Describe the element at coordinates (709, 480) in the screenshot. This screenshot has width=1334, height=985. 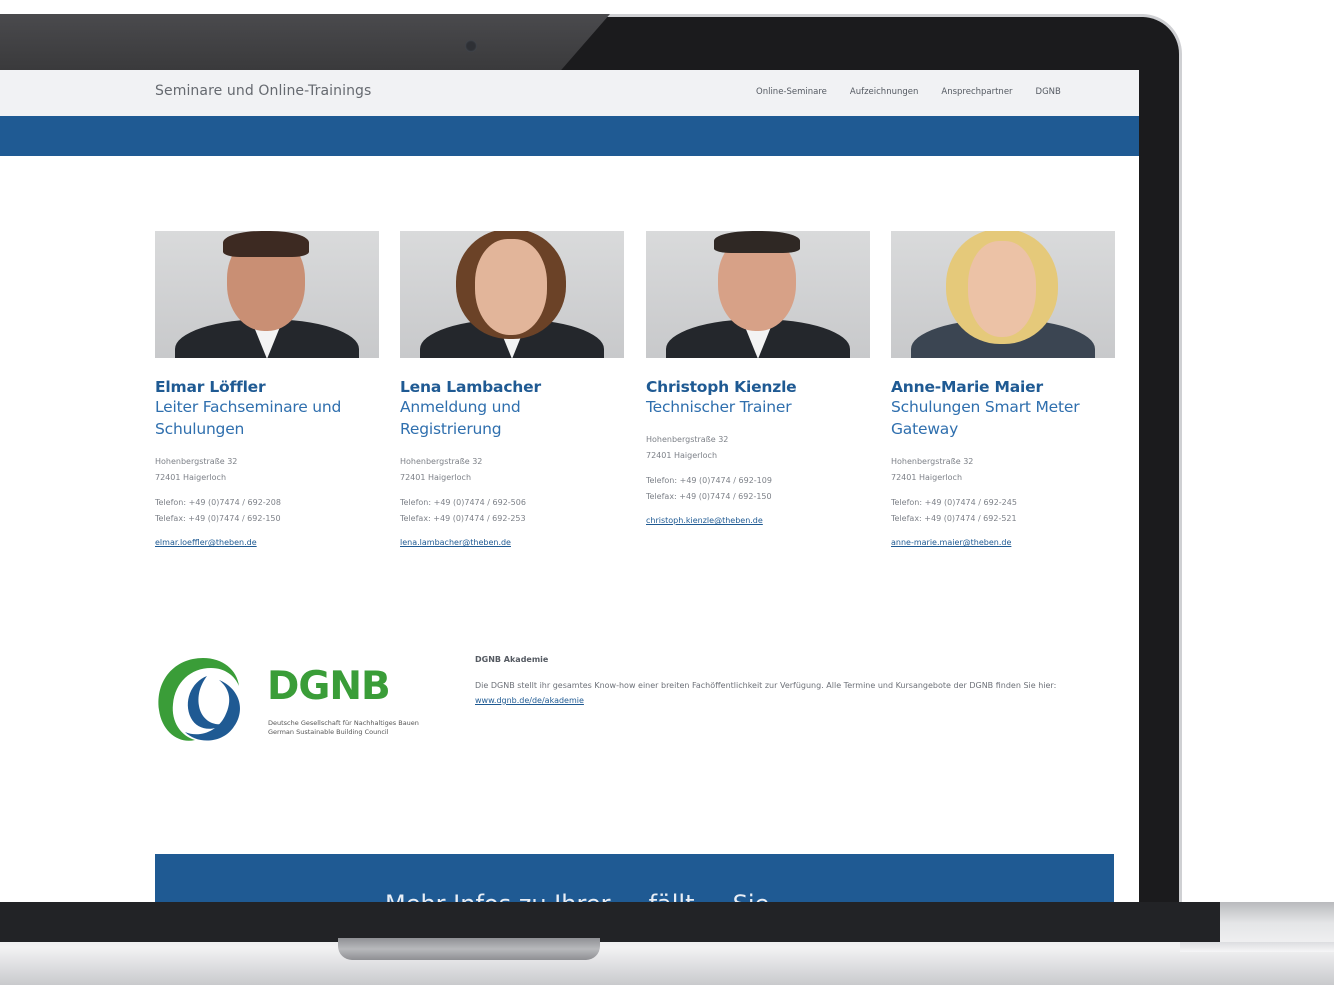
I see `contact-phone: Telefon: +49 (0)7474 / 692-109` at that location.